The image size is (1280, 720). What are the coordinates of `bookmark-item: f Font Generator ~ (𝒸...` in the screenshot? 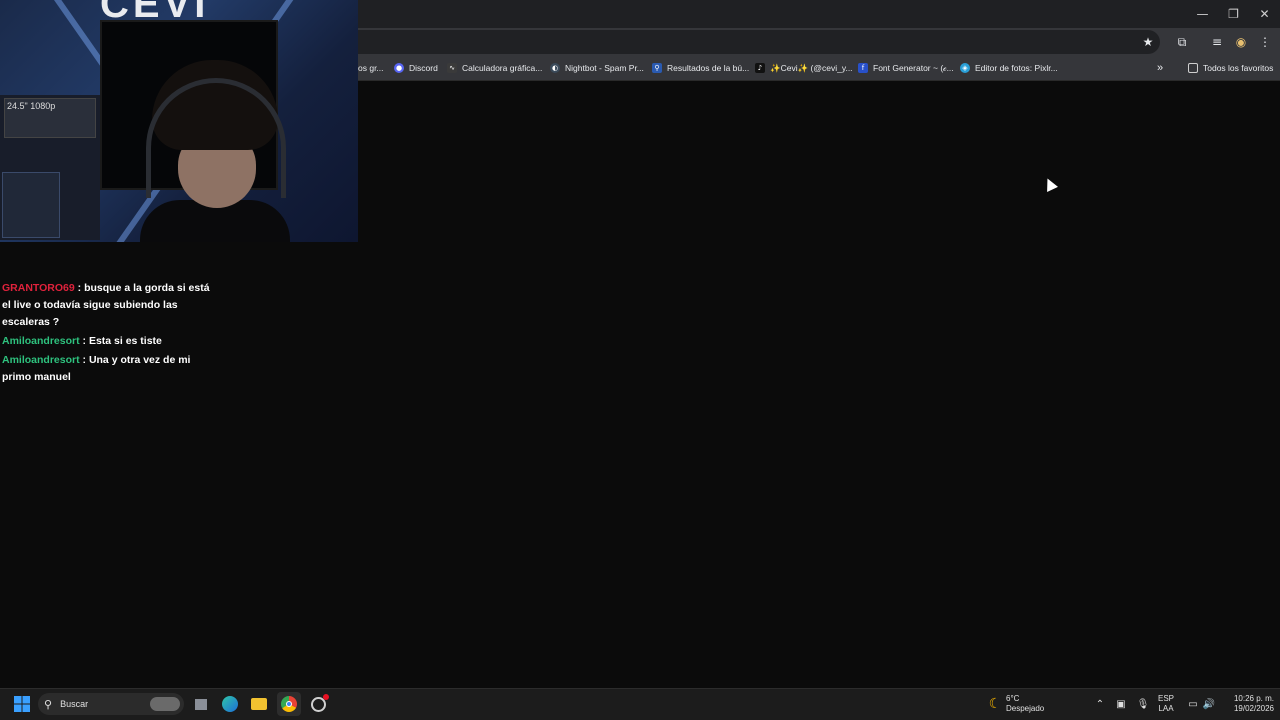 It's located at (906, 68).